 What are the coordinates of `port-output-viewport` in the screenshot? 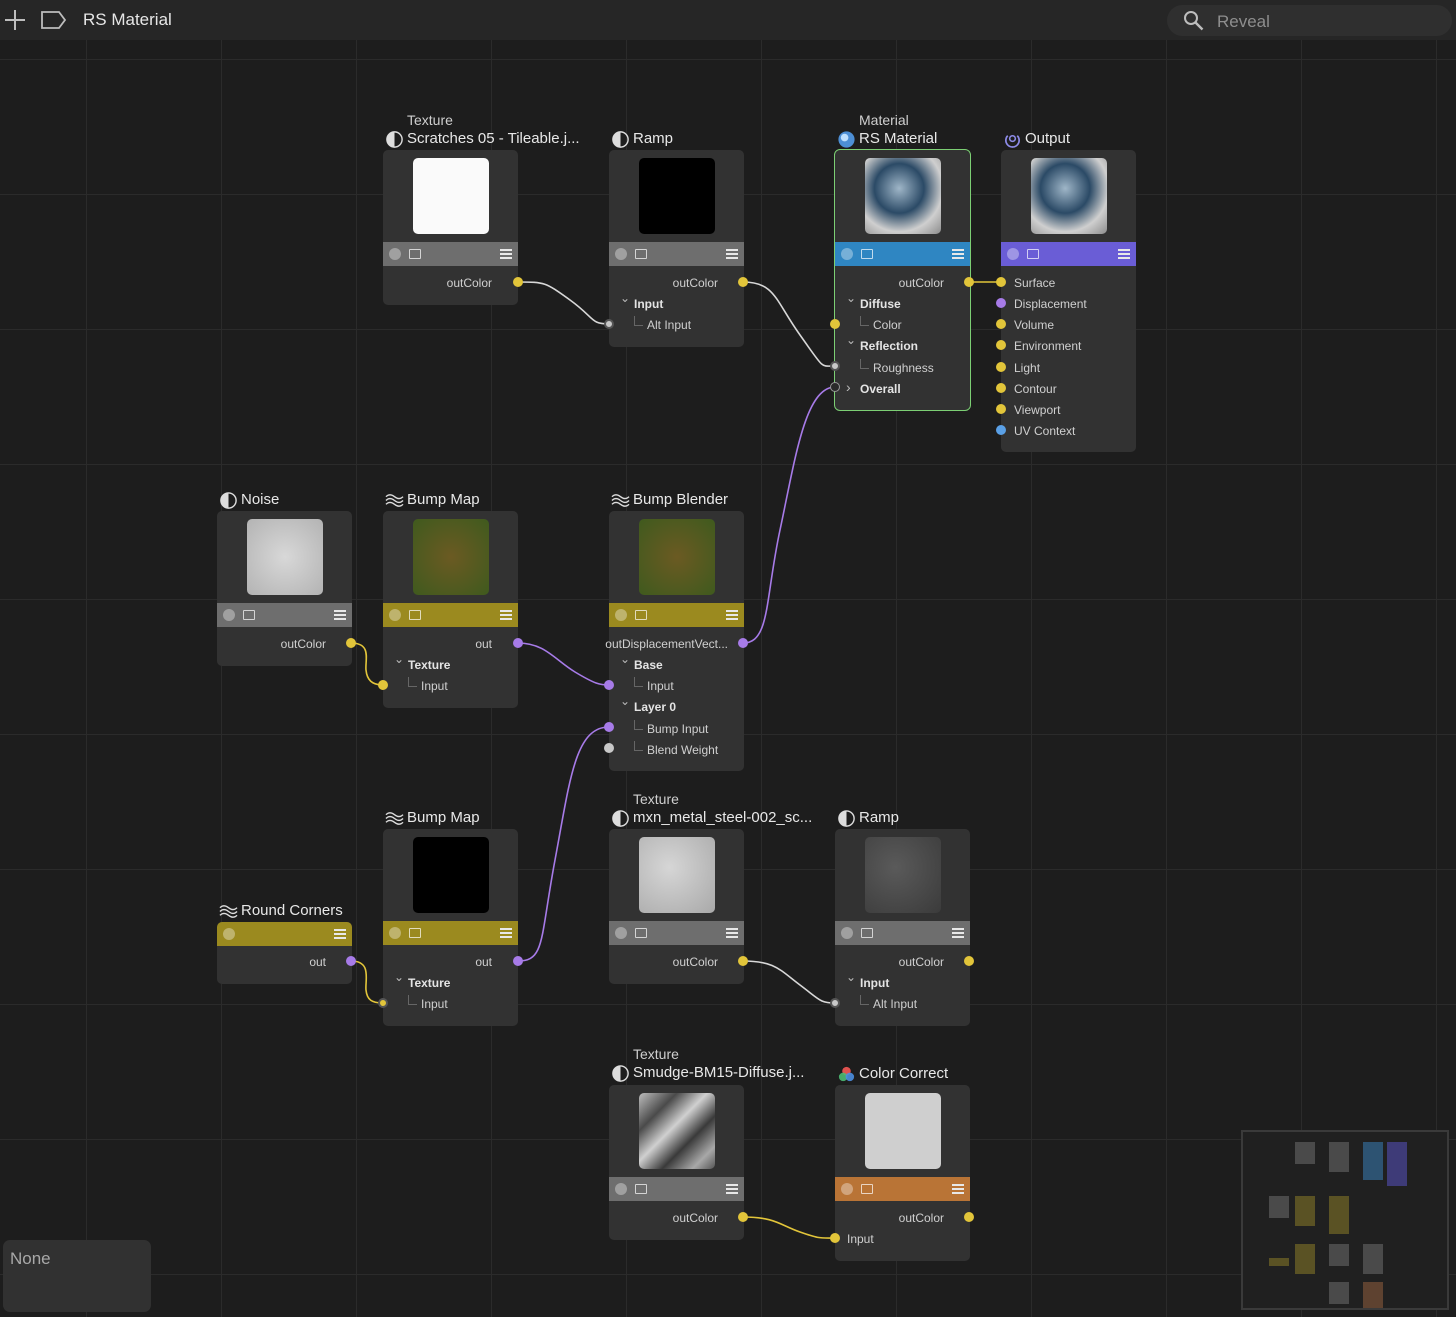 It's located at (1001, 409).